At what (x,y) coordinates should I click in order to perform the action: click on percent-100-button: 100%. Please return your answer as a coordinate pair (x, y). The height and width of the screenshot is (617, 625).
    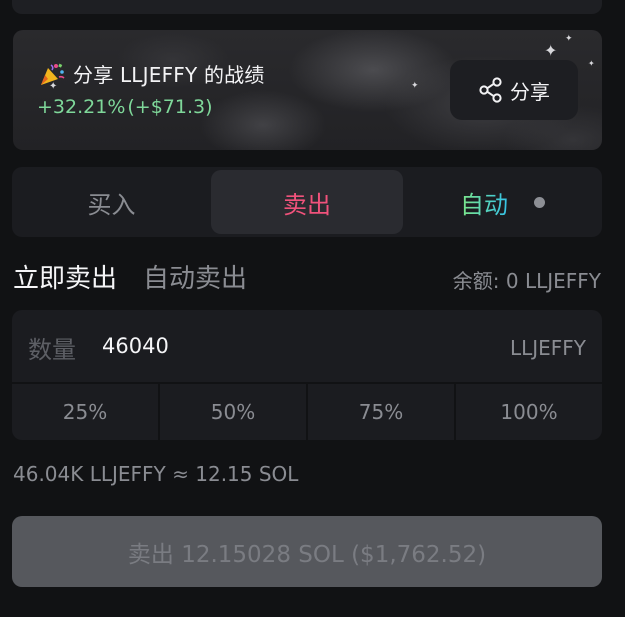
    Looking at the image, I should click on (528, 412).